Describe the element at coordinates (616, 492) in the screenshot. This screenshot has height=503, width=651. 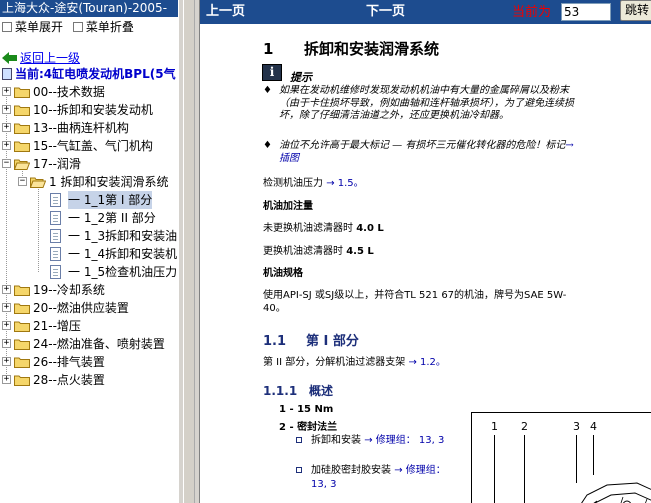
I see `engine-part-drawing` at that location.